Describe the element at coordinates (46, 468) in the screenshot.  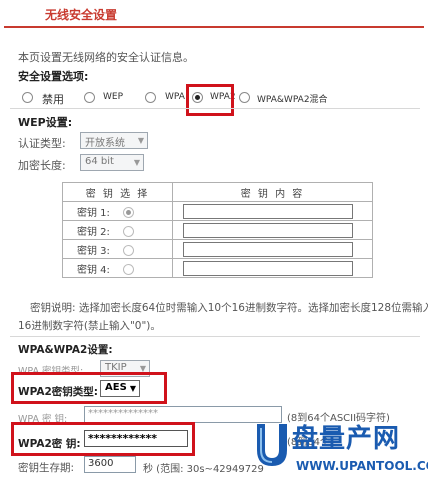
I see `key-lifetime-label: 密钥生存期:` at that location.